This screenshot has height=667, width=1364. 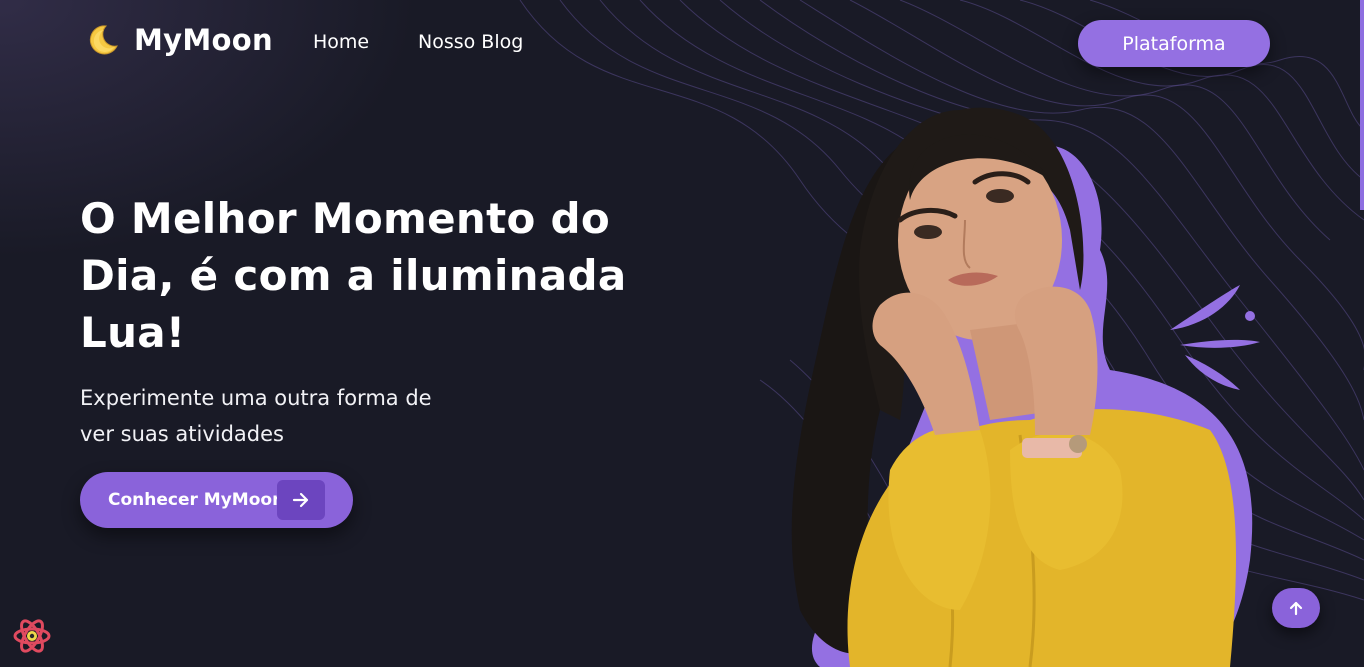 I want to click on hero-title-line-2: Dia, é com a iluminada, so click(x=353, y=275).